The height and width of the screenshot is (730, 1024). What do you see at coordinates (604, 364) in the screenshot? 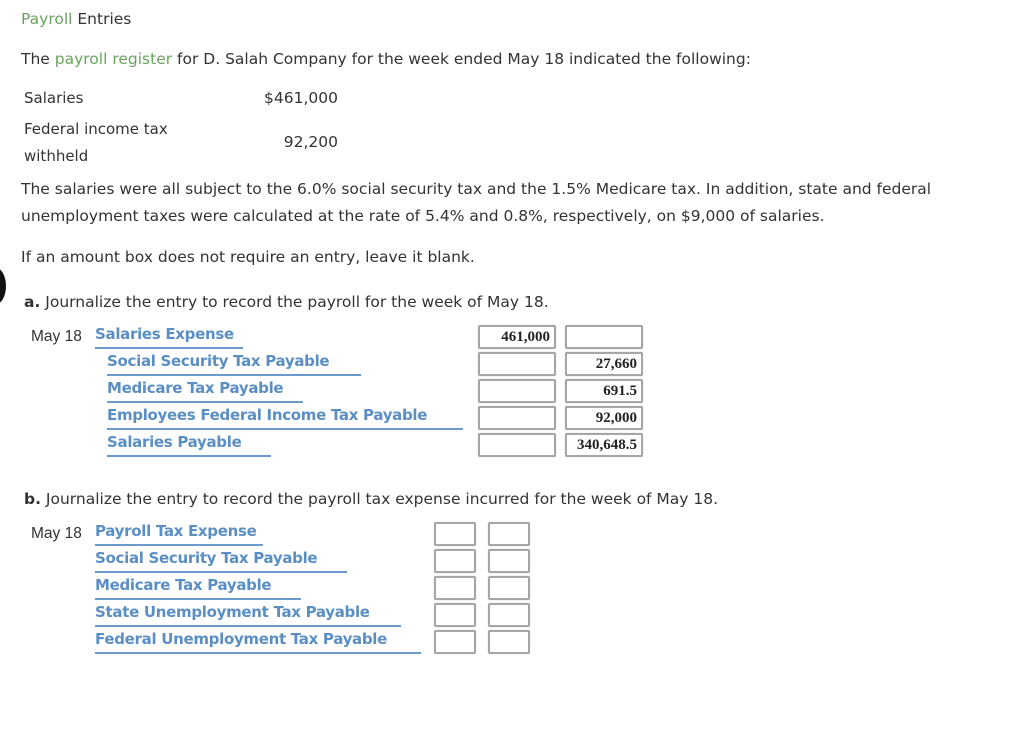
I see `part-a-credit-1: 27,660` at bounding box center [604, 364].